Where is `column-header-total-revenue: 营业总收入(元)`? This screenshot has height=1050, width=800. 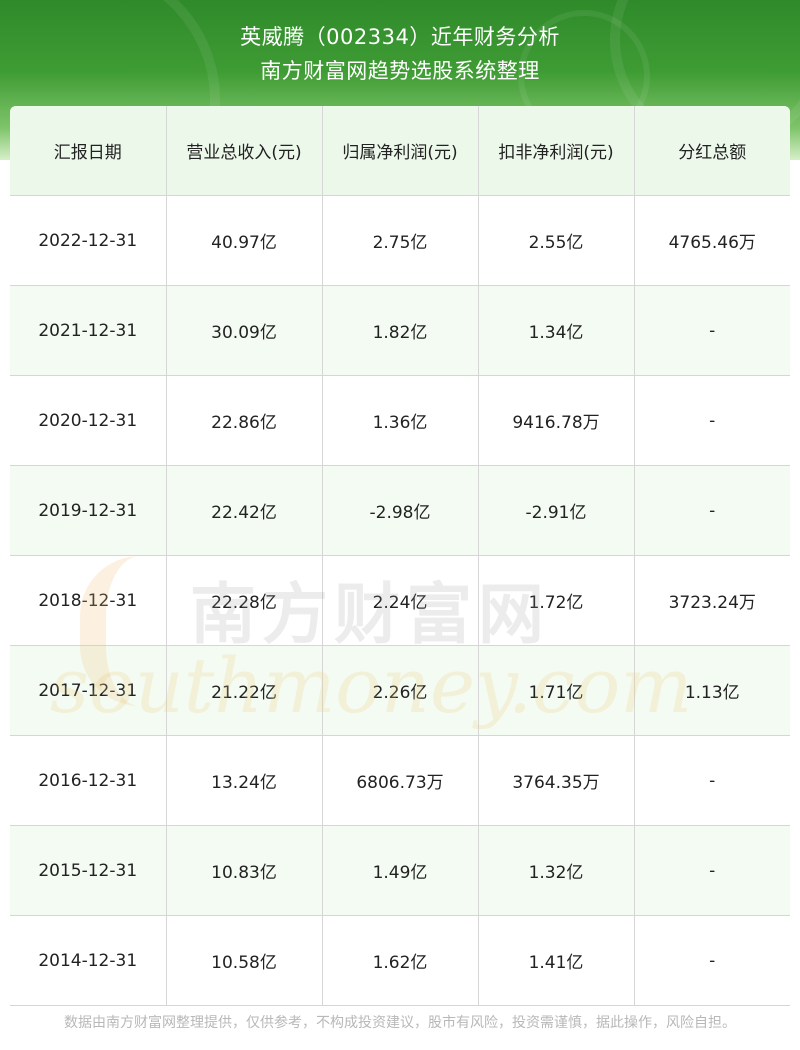
column-header-total-revenue: 营业总收入(元) is located at coordinates (244, 151).